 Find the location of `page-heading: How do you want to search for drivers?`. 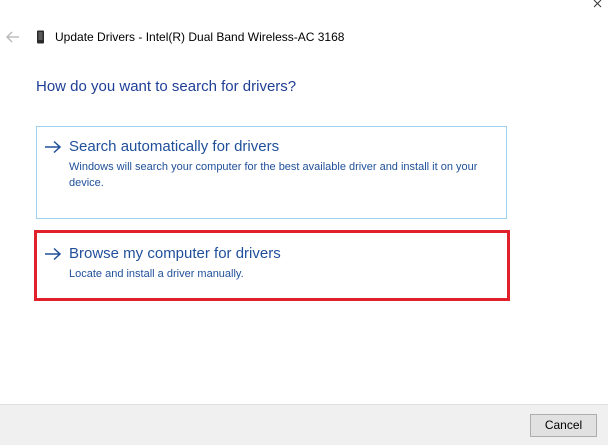

page-heading: How do you want to search for drivers? is located at coordinates (166, 86).